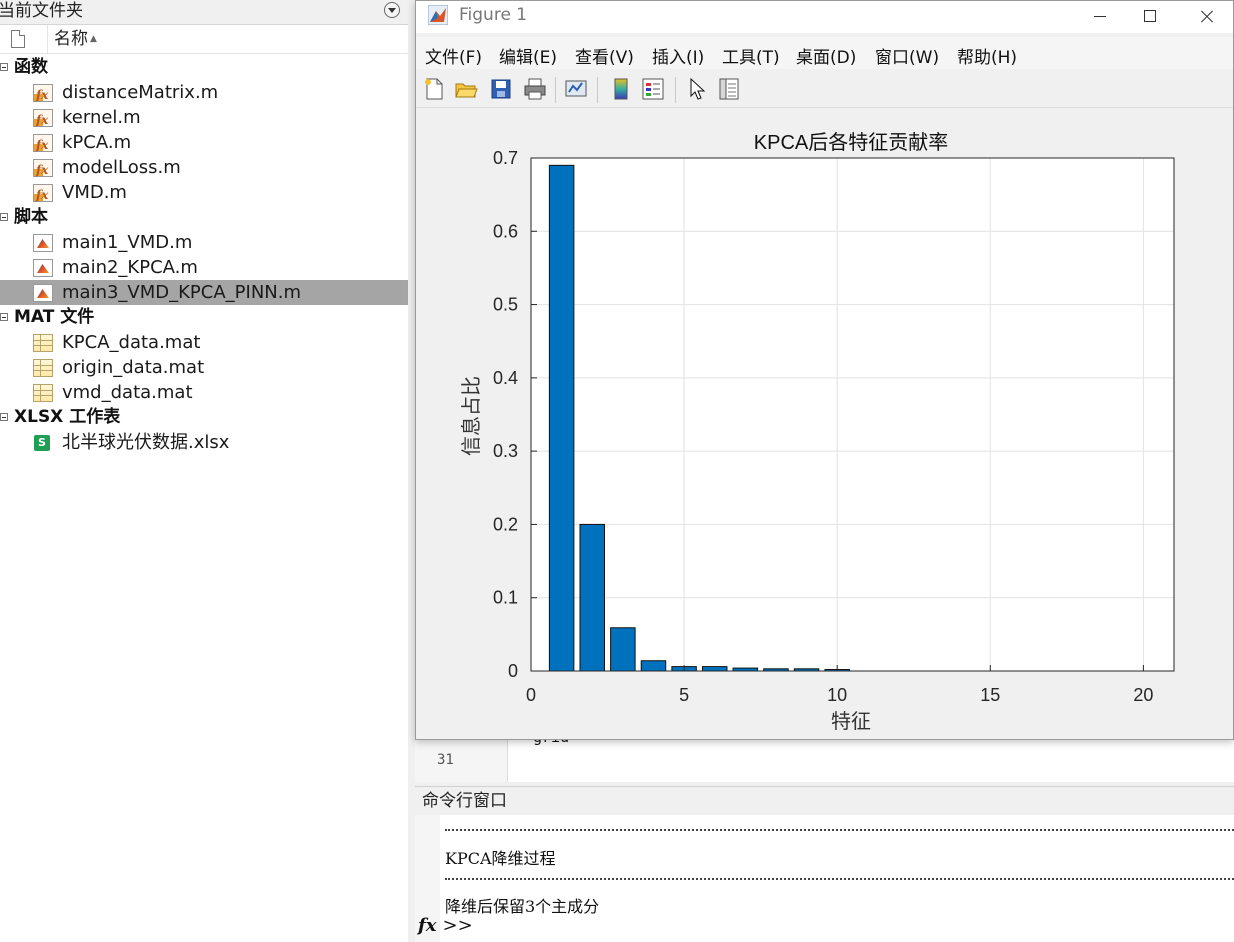 This screenshot has height=942, width=1234. What do you see at coordinates (434, 89) in the screenshot?
I see `new-figure-icon` at bounding box center [434, 89].